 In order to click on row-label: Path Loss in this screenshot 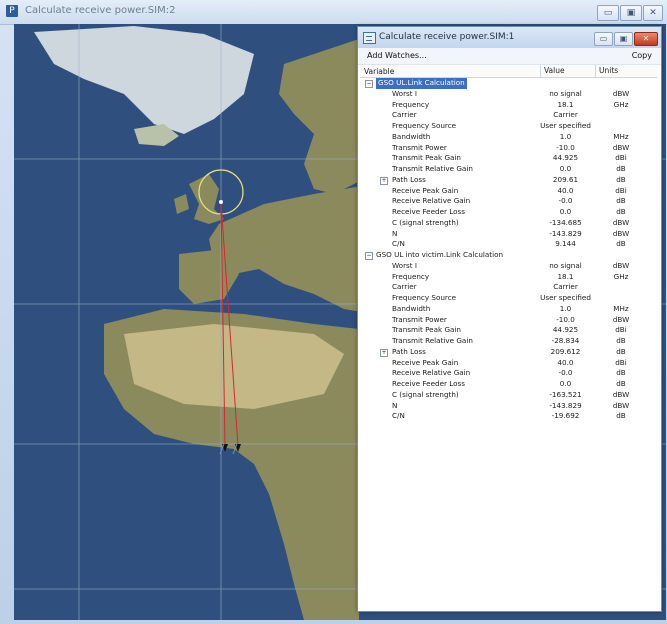, I will do `click(409, 351)`.